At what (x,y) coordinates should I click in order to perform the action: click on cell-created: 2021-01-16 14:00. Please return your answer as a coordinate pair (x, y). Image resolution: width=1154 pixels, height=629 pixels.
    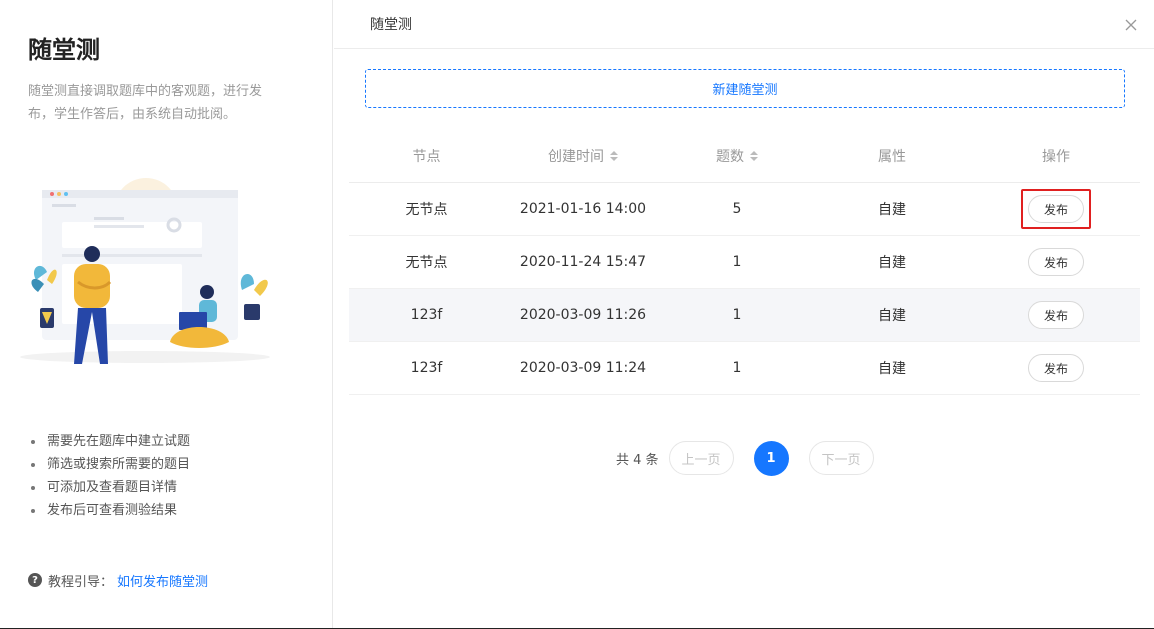
    Looking at the image, I should click on (583, 209).